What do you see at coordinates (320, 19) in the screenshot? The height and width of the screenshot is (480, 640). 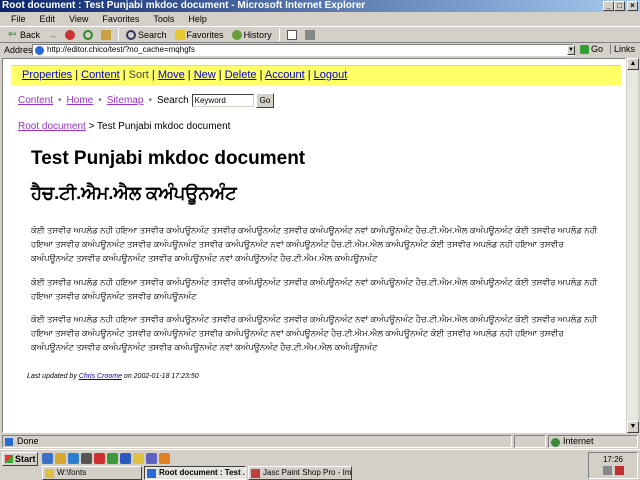 I see `menu-bar: File Edit View Favorites Tools Help` at bounding box center [320, 19].